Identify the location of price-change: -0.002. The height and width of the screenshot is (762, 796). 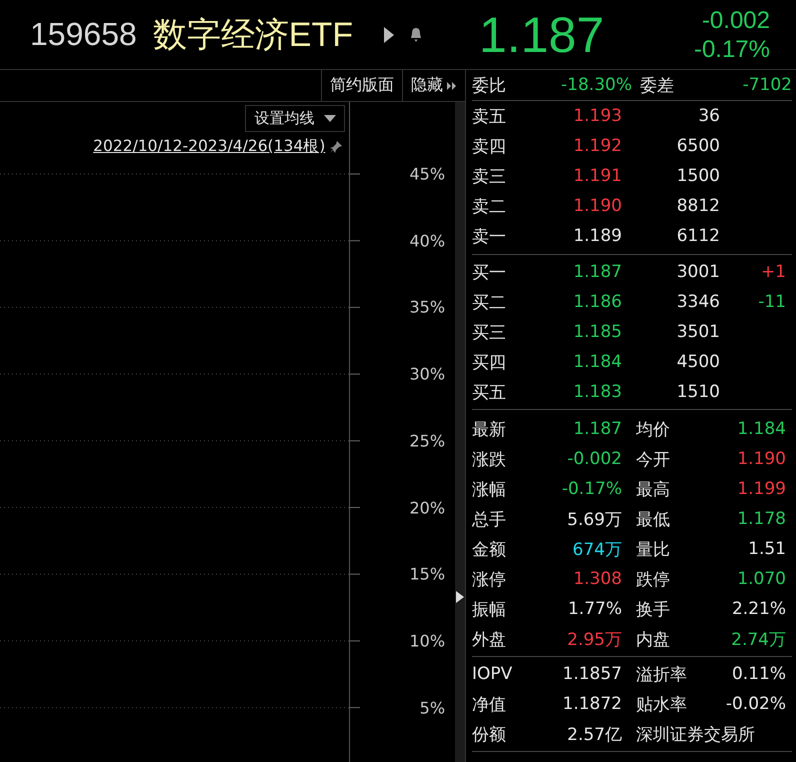
(736, 20).